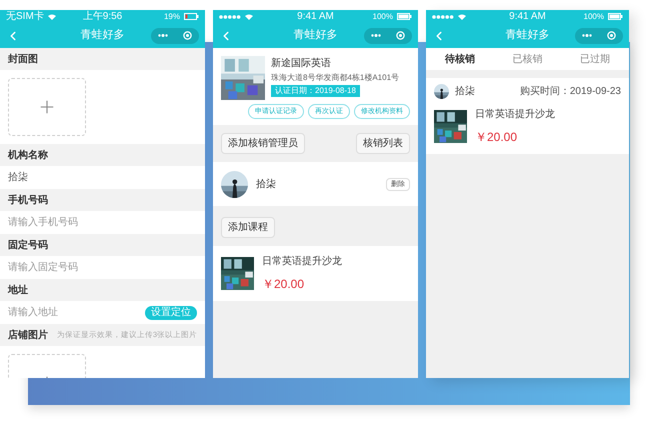 The image size is (650, 437). What do you see at coordinates (28, 335) in the screenshot?
I see `field-label: 店铺图片` at bounding box center [28, 335].